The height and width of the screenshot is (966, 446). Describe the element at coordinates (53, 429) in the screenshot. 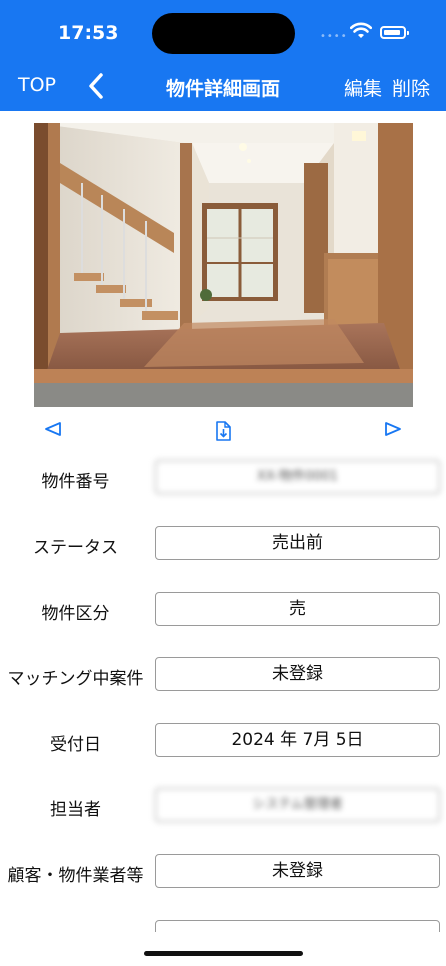

I see `triangle-left-icon` at that location.